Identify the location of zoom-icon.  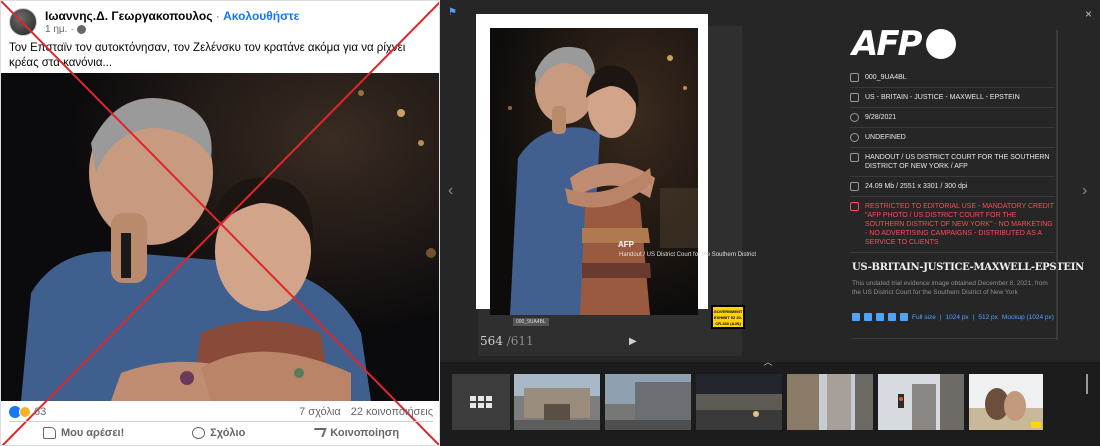
(892, 317).